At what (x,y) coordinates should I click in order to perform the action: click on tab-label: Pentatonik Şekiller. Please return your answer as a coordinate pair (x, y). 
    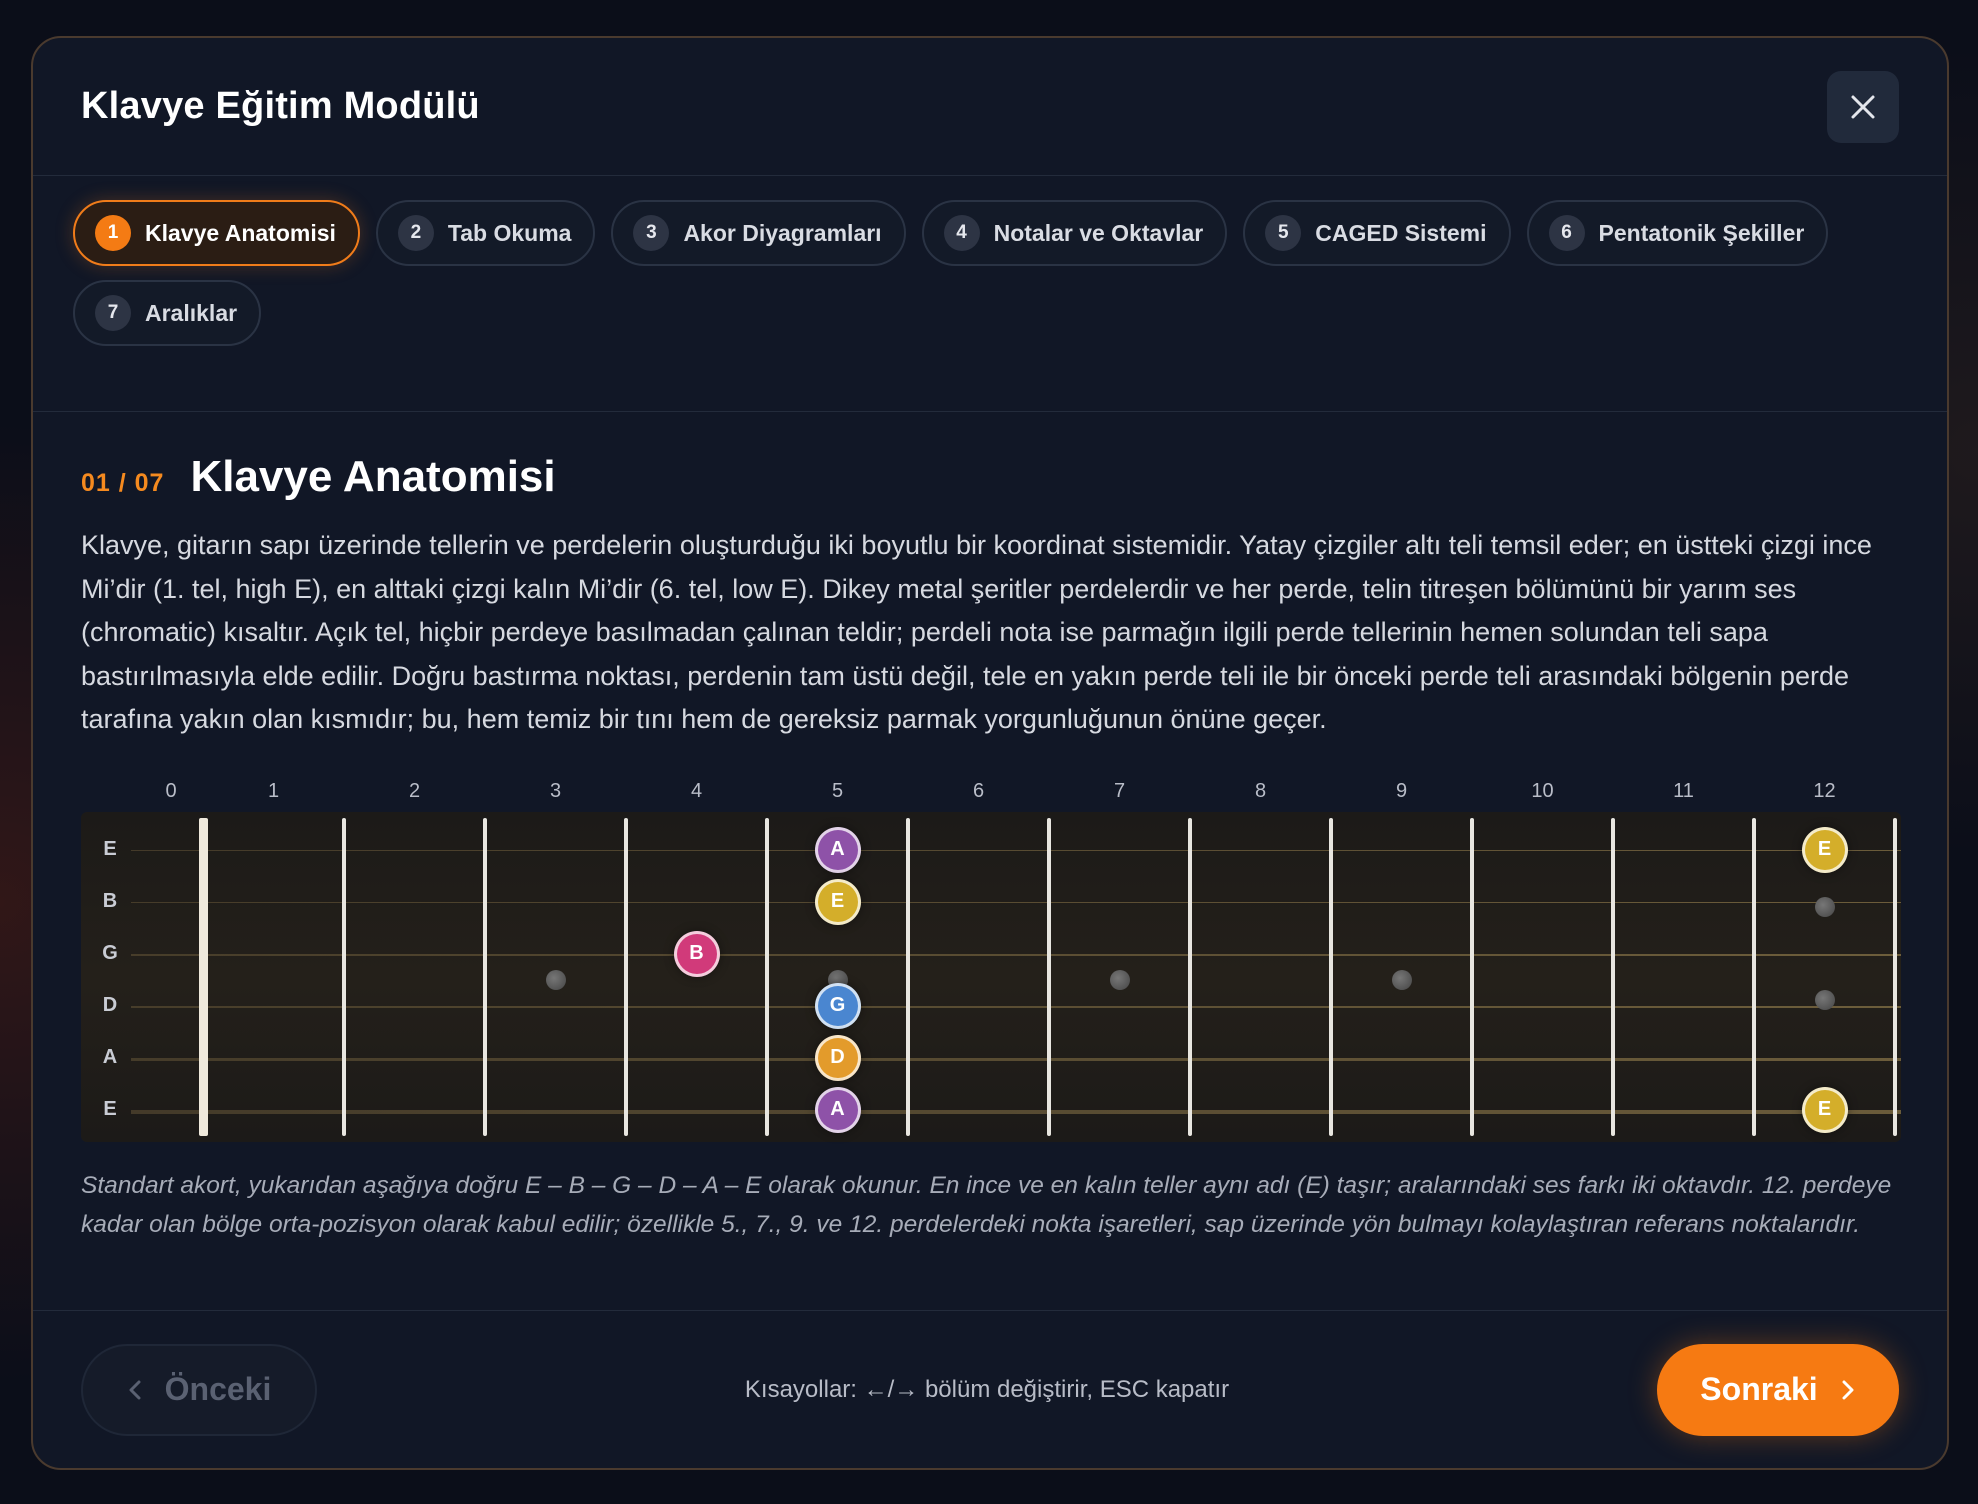
    Looking at the image, I should click on (1701, 232).